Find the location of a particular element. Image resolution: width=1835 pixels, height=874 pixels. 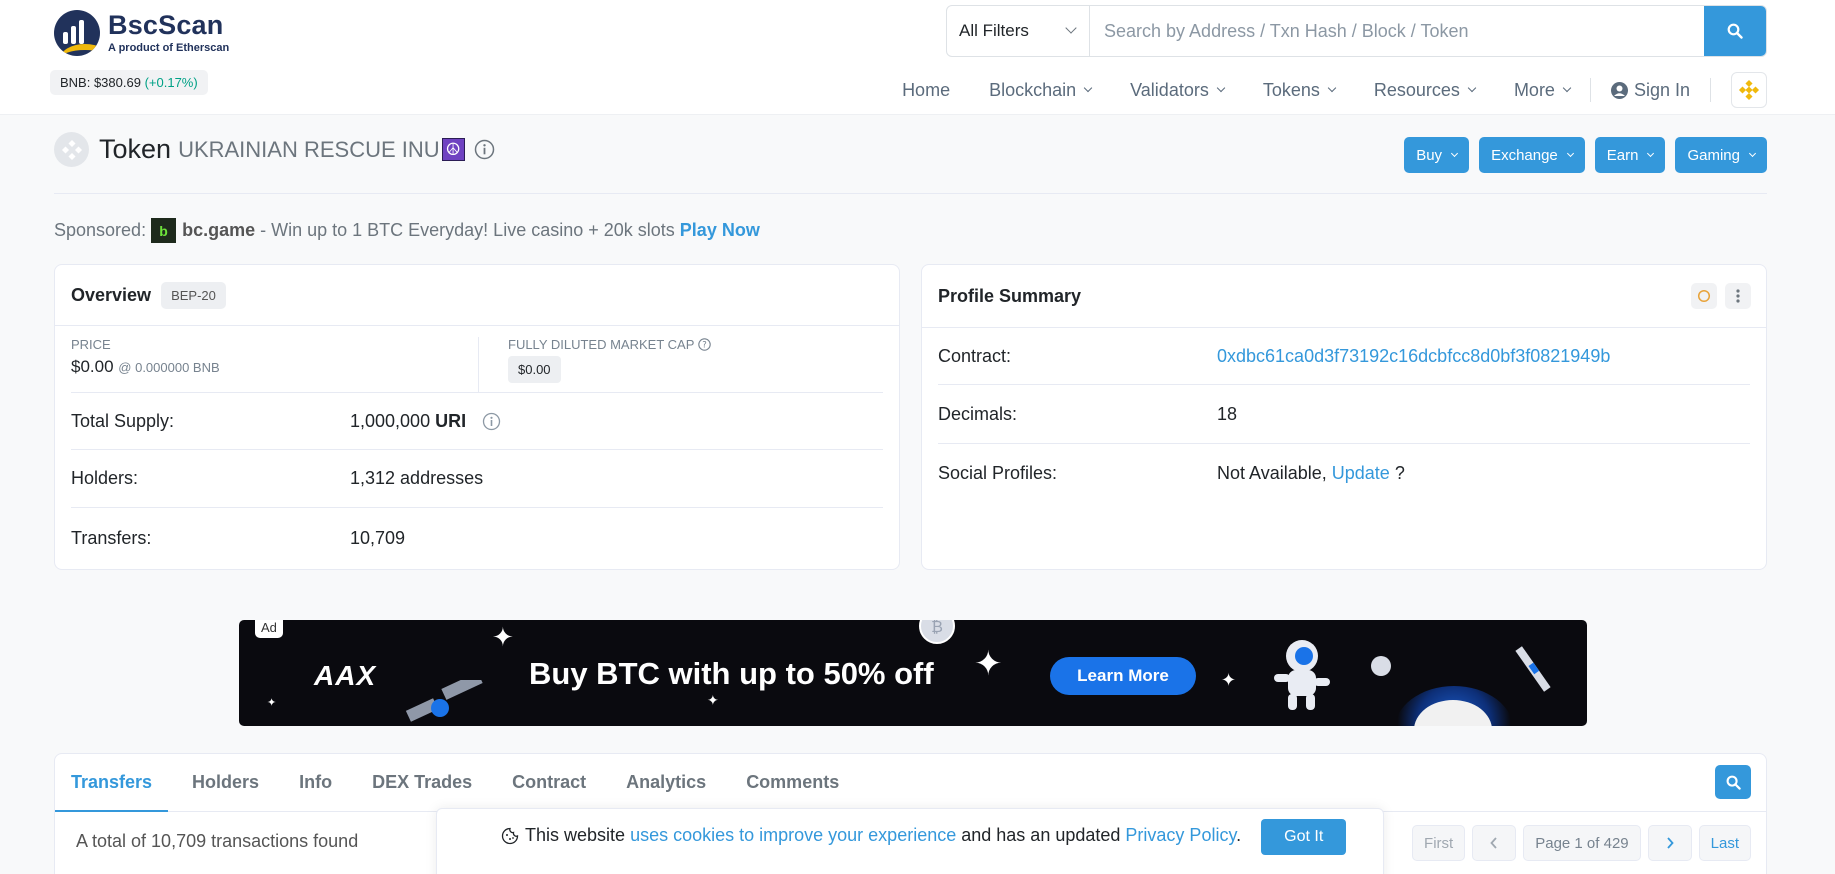

rocket-illustration is located at coordinates (1533, 669).